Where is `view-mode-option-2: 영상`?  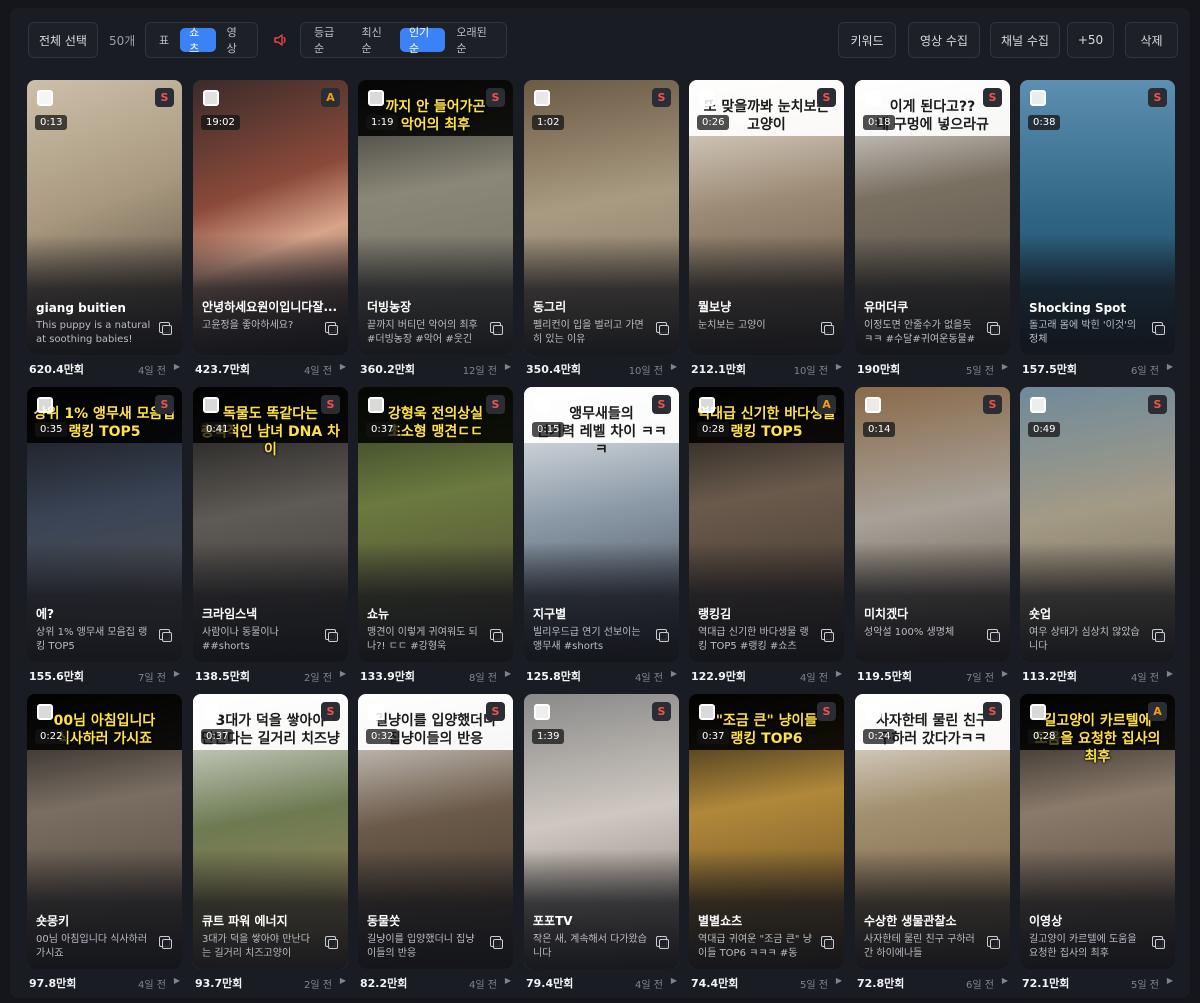 view-mode-option-2: 영상 is located at coordinates (235, 40).